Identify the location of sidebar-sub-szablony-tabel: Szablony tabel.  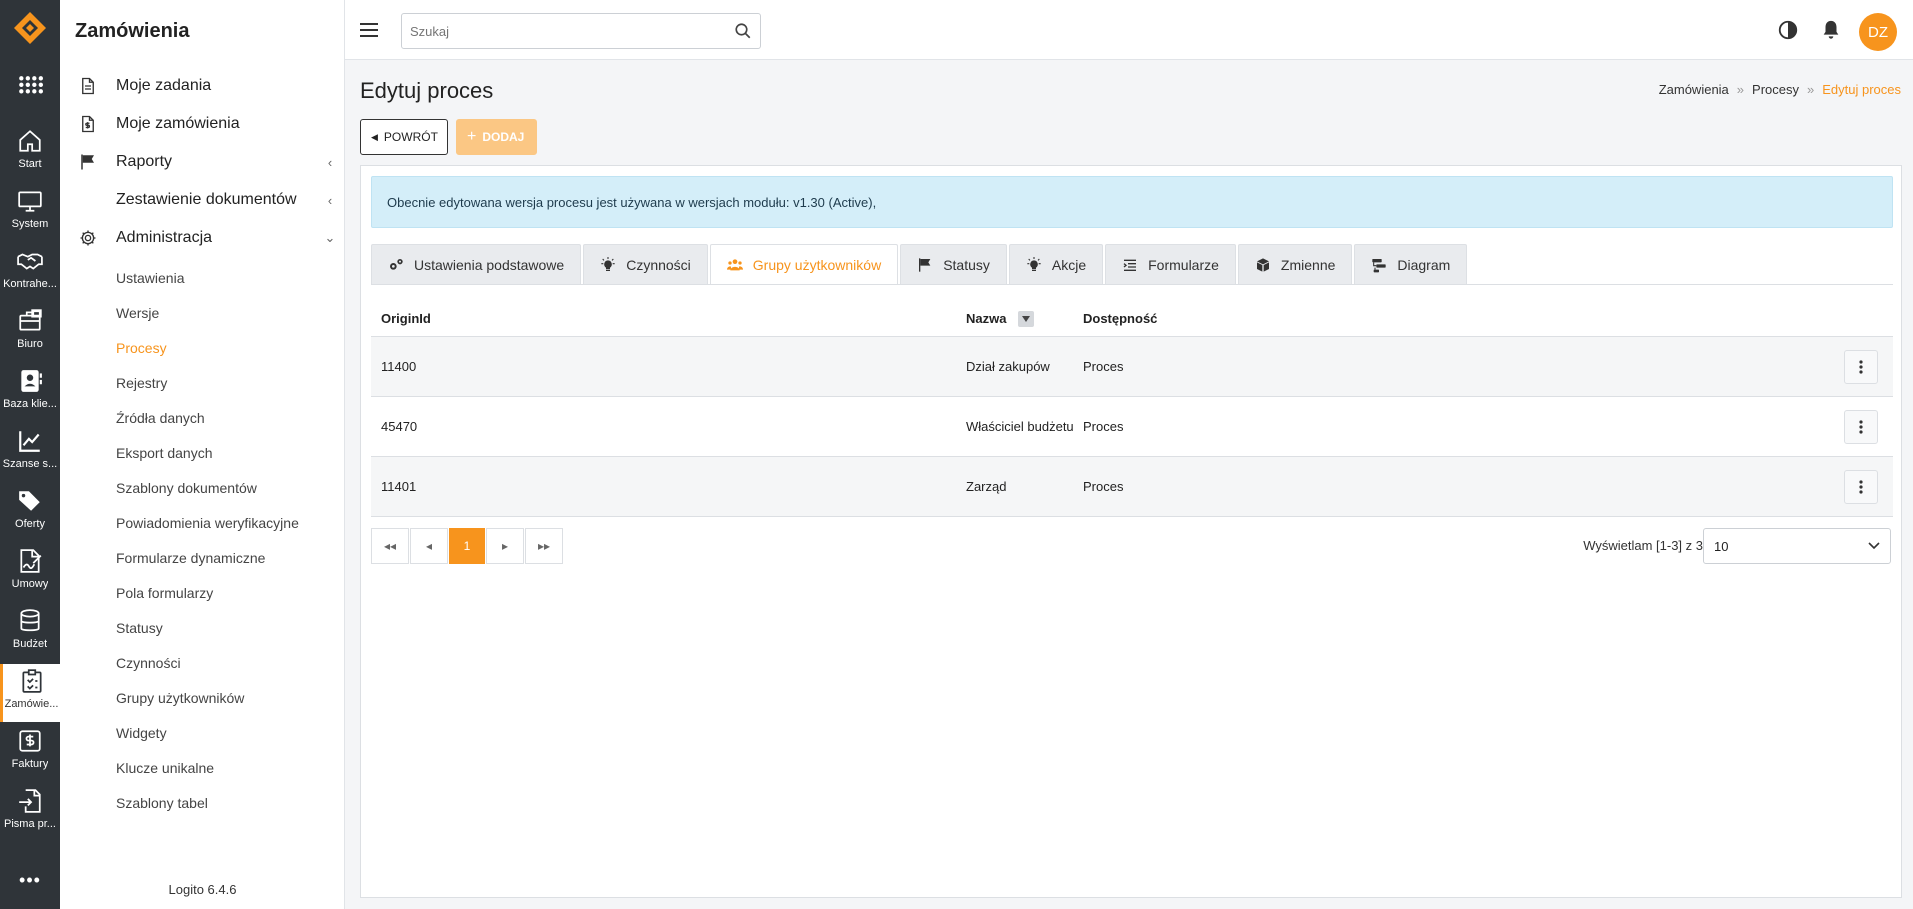
(162, 803).